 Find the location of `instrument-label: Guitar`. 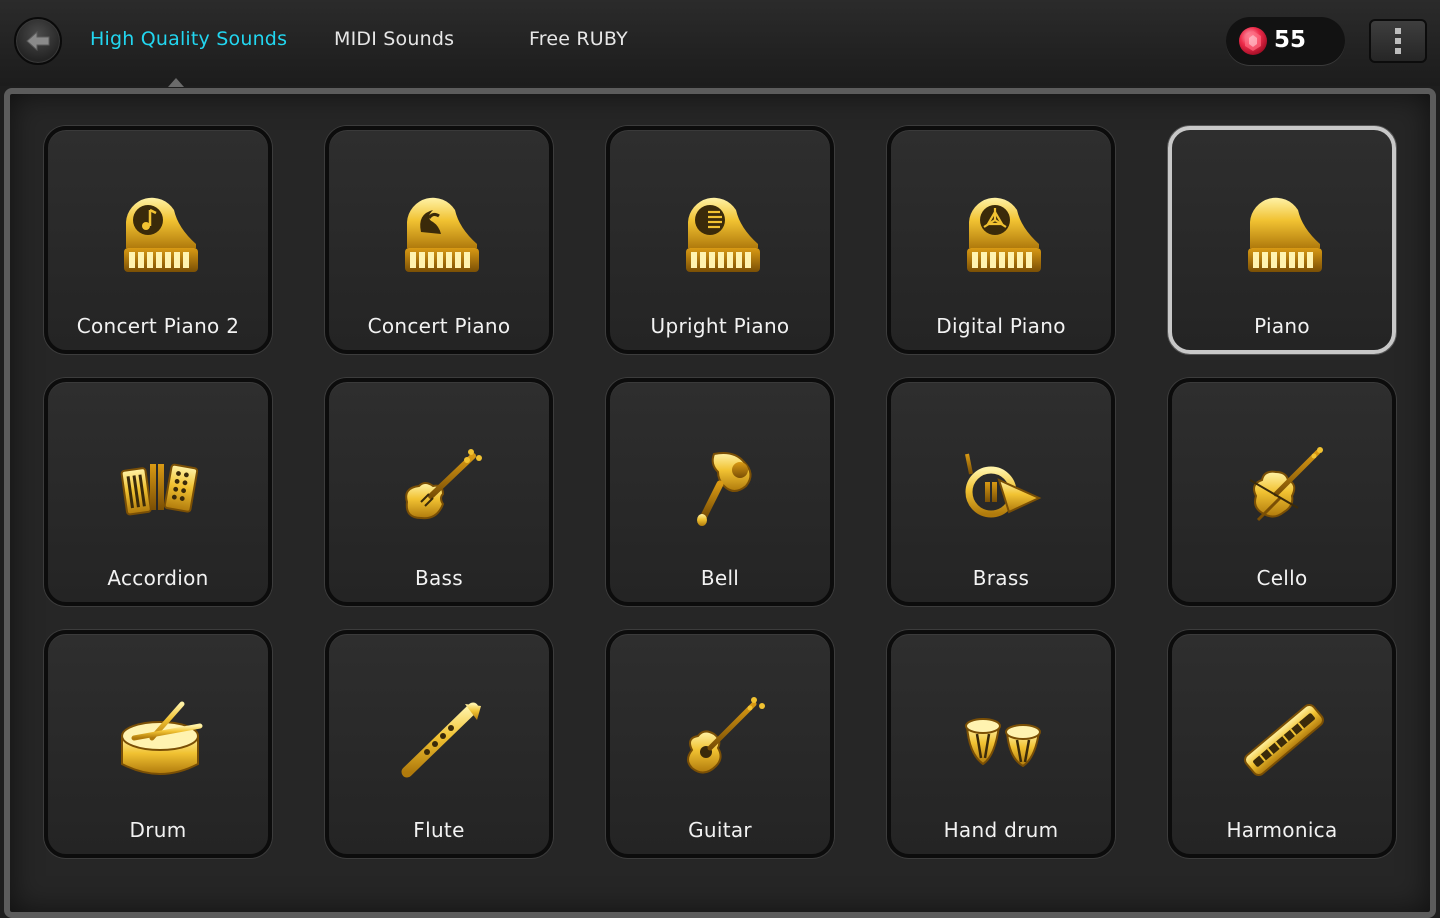

instrument-label: Guitar is located at coordinates (720, 830).